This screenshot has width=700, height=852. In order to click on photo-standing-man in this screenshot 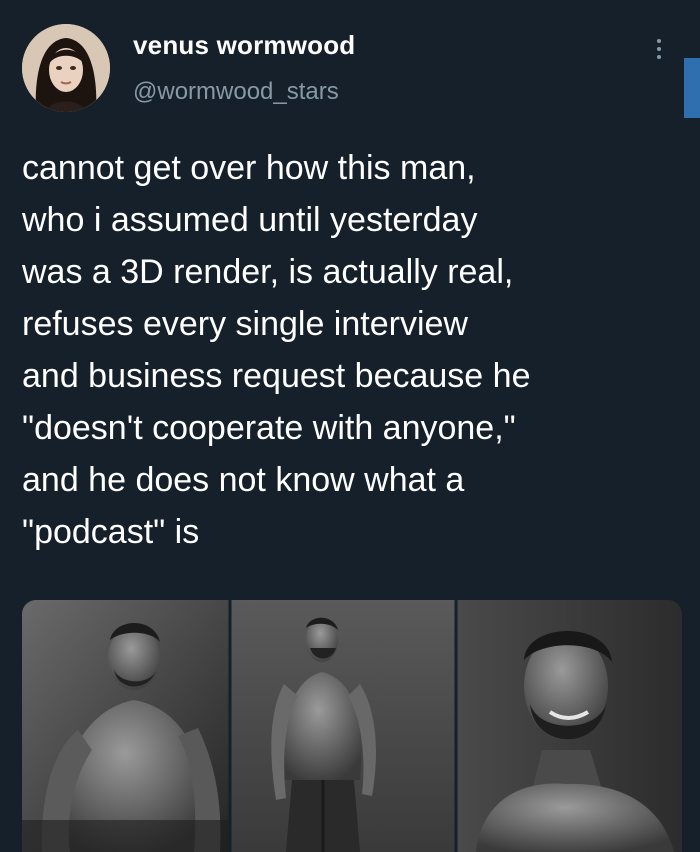, I will do `click(343, 726)`.